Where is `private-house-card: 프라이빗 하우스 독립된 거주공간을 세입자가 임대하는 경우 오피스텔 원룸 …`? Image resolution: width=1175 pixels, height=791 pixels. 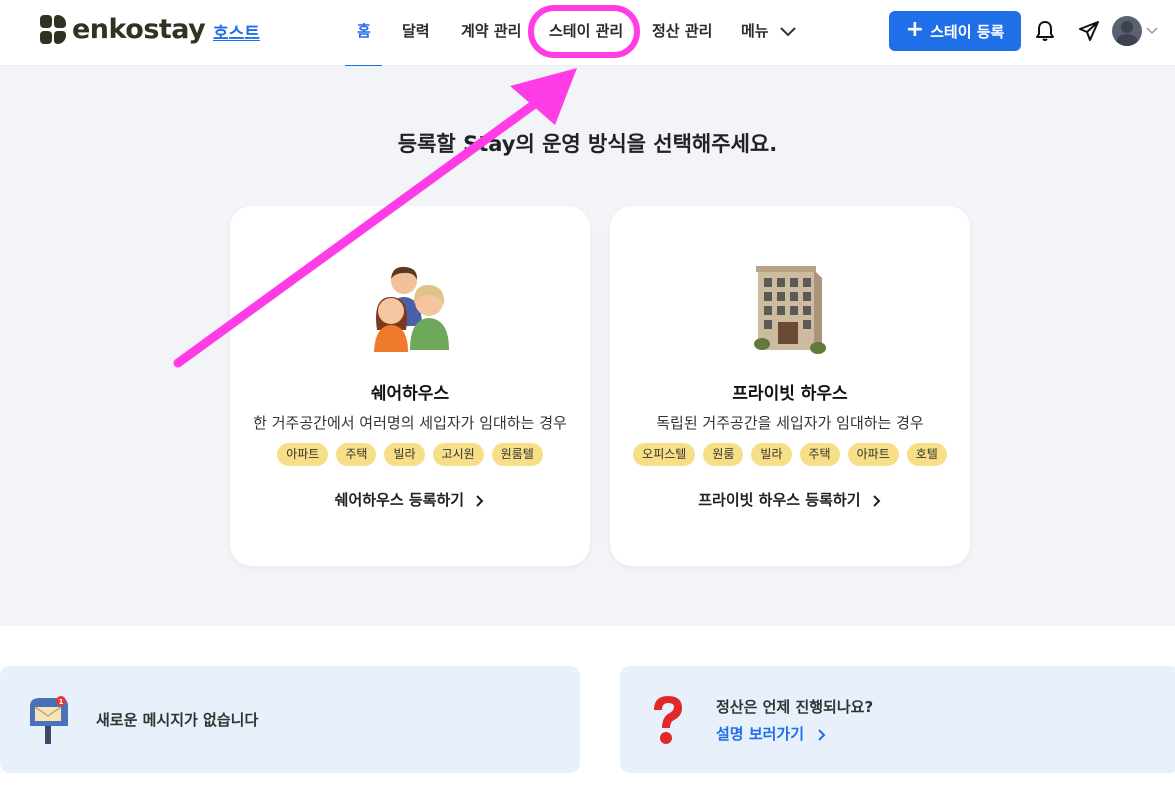 private-house-card: 프라이빗 하우스 독립된 거주공간을 세입자가 임대하는 경우 오피스텔 원룸 … is located at coordinates (790, 386).